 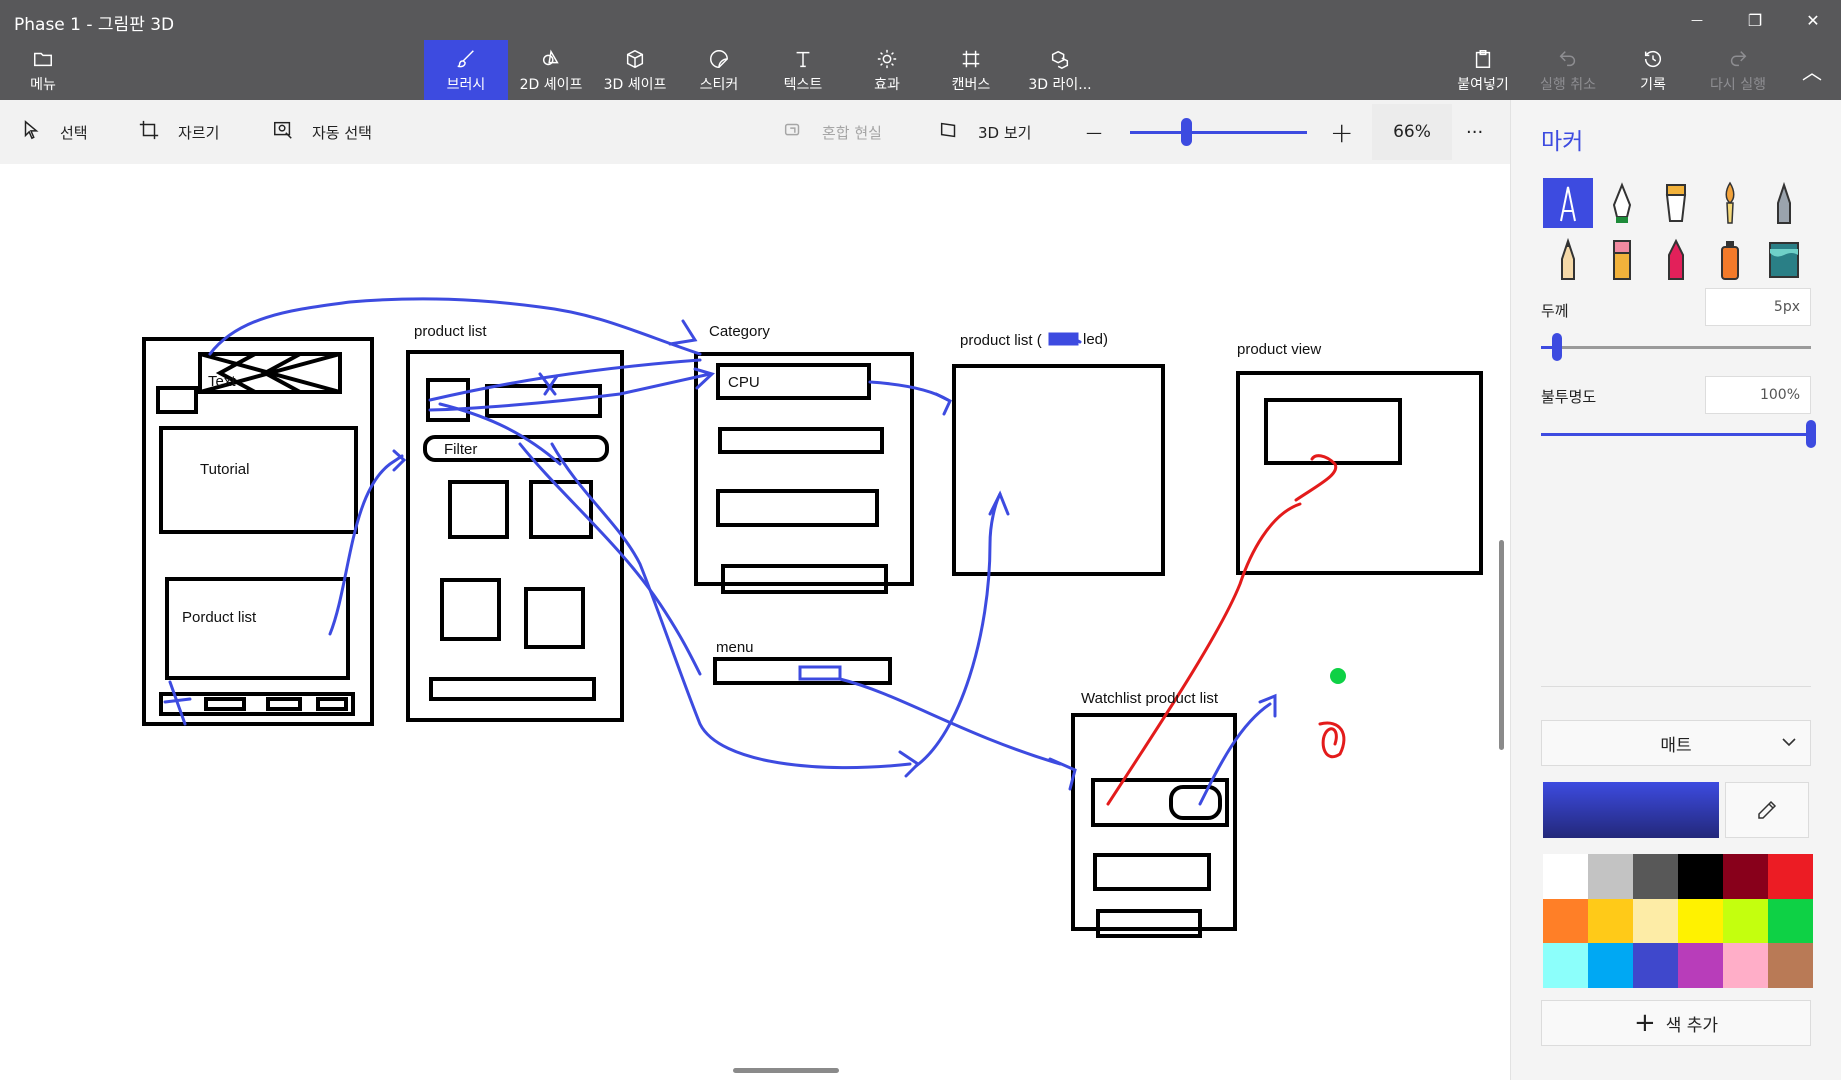 I want to click on tool-eraser, so click(x=1622, y=259).